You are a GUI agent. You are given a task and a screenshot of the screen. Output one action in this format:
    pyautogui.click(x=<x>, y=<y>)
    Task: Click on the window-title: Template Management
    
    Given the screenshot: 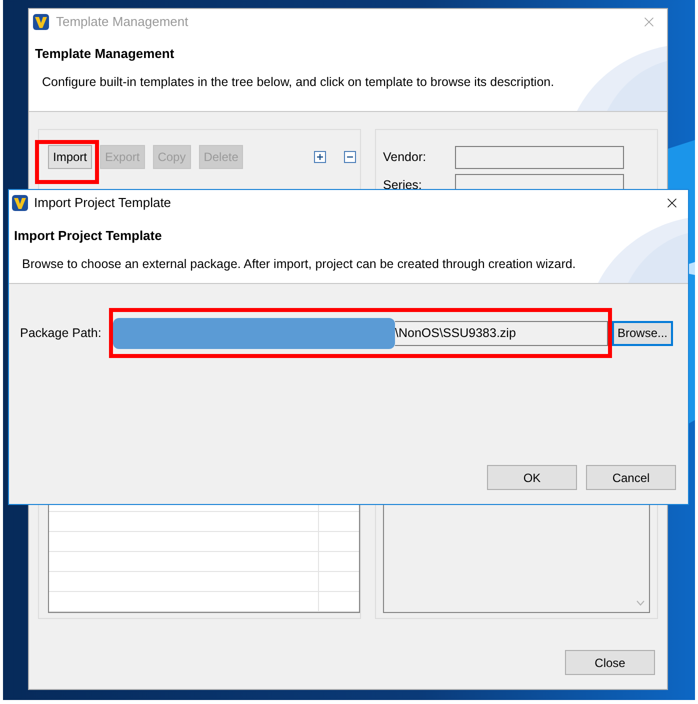 What is the action you would take?
    pyautogui.click(x=122, y=22)
    